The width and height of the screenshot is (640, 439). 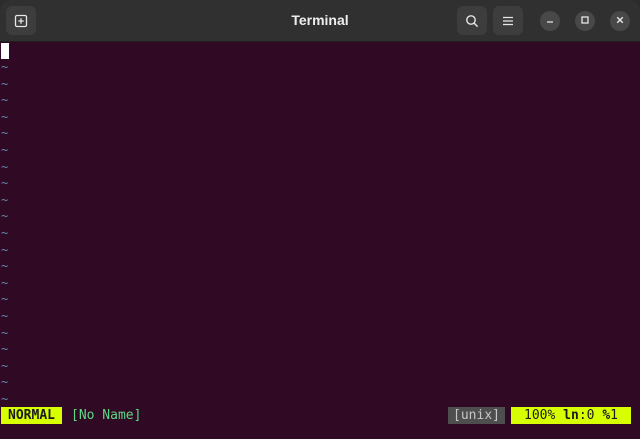 I want to click on new-tab-icon, so click(x=21, y=21).